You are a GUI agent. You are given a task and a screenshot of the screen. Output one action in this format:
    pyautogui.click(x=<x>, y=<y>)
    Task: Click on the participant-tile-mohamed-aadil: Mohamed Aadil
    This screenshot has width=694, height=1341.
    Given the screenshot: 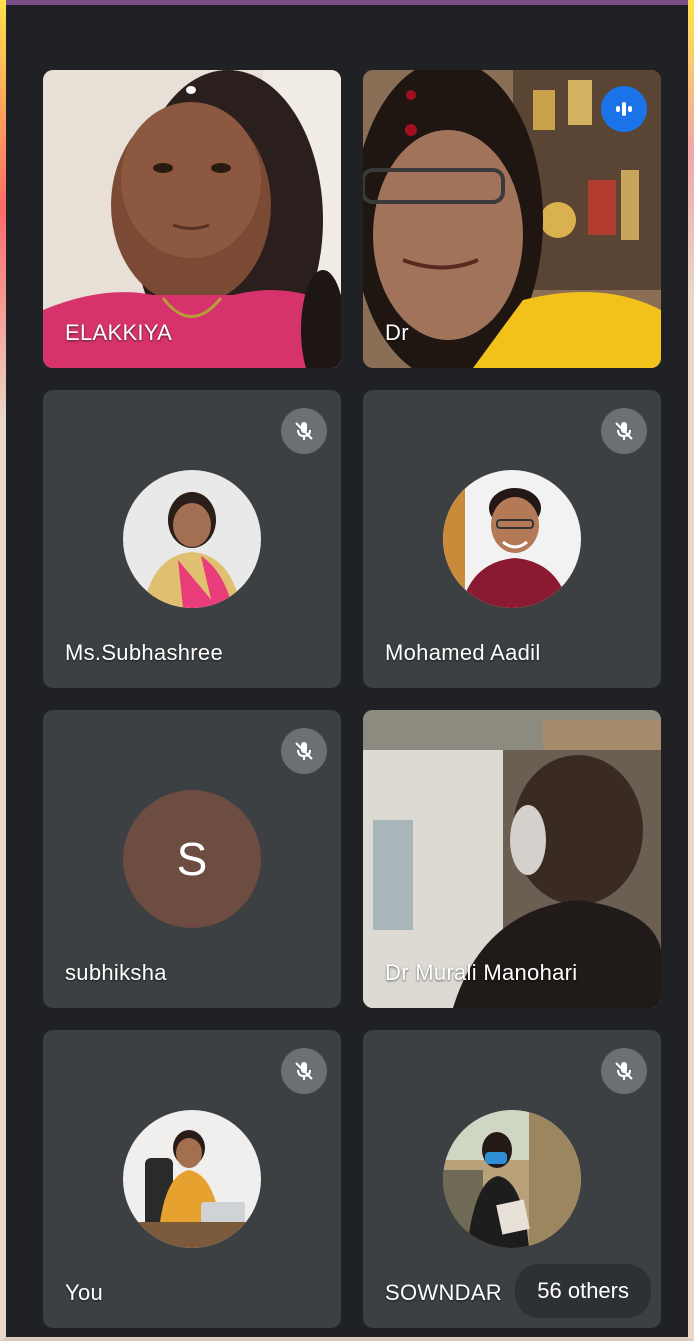 What is the action you would take?
    pyautogui.click(x=512, y=539)
    